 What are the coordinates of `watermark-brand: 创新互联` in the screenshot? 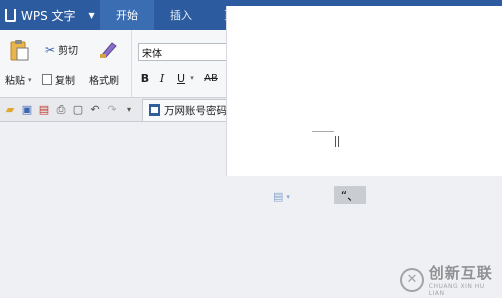 It's located at (460, 273).